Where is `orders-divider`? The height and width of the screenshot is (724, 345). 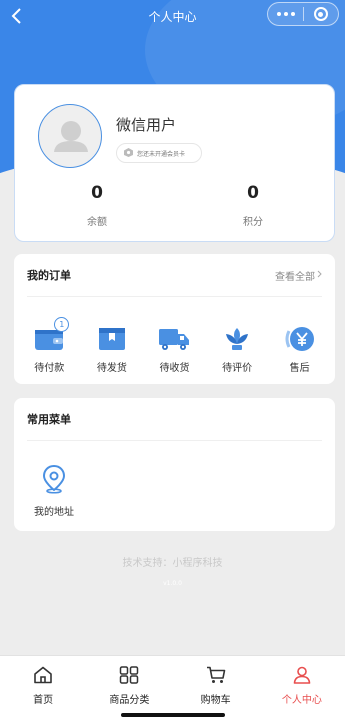 orders-divider is located at coordinates (174, 296).